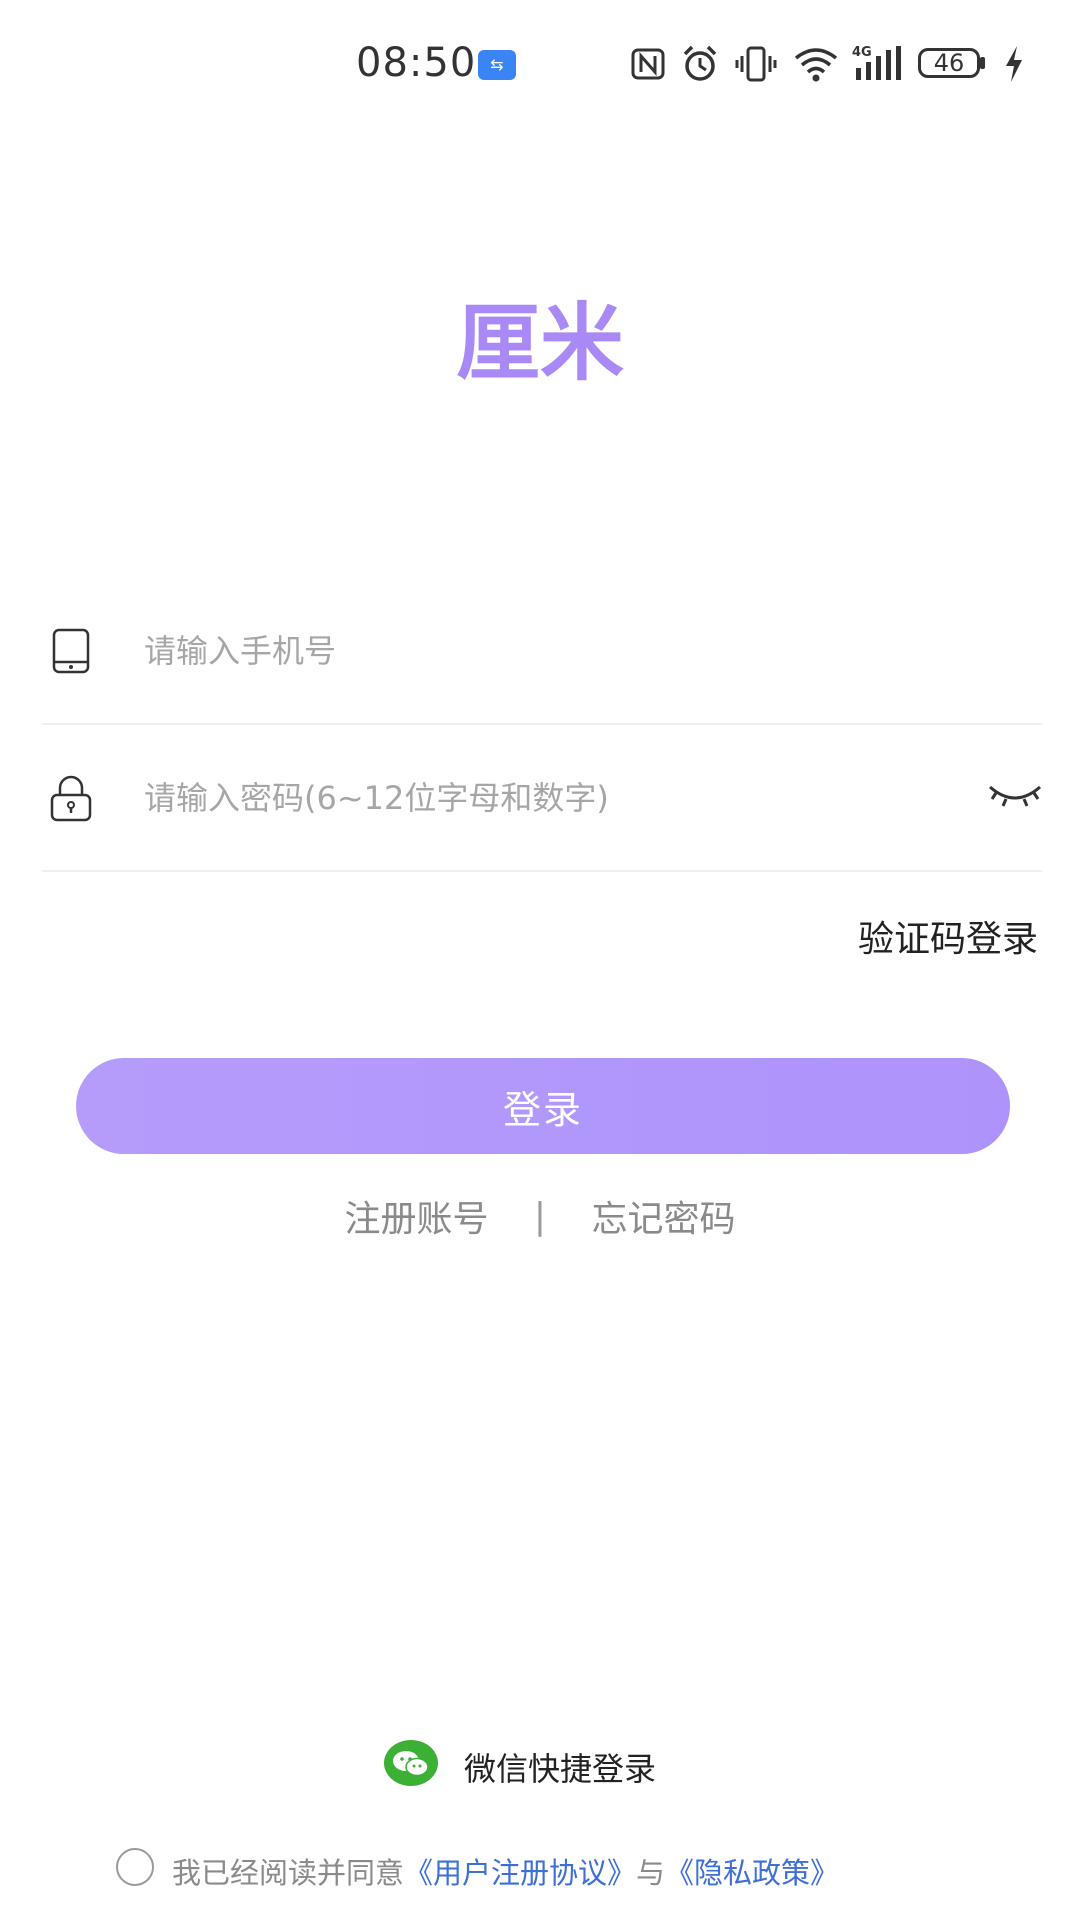 This screenshot has height=1920, width=1080. I want to click on phone-input, so click(524, 651).